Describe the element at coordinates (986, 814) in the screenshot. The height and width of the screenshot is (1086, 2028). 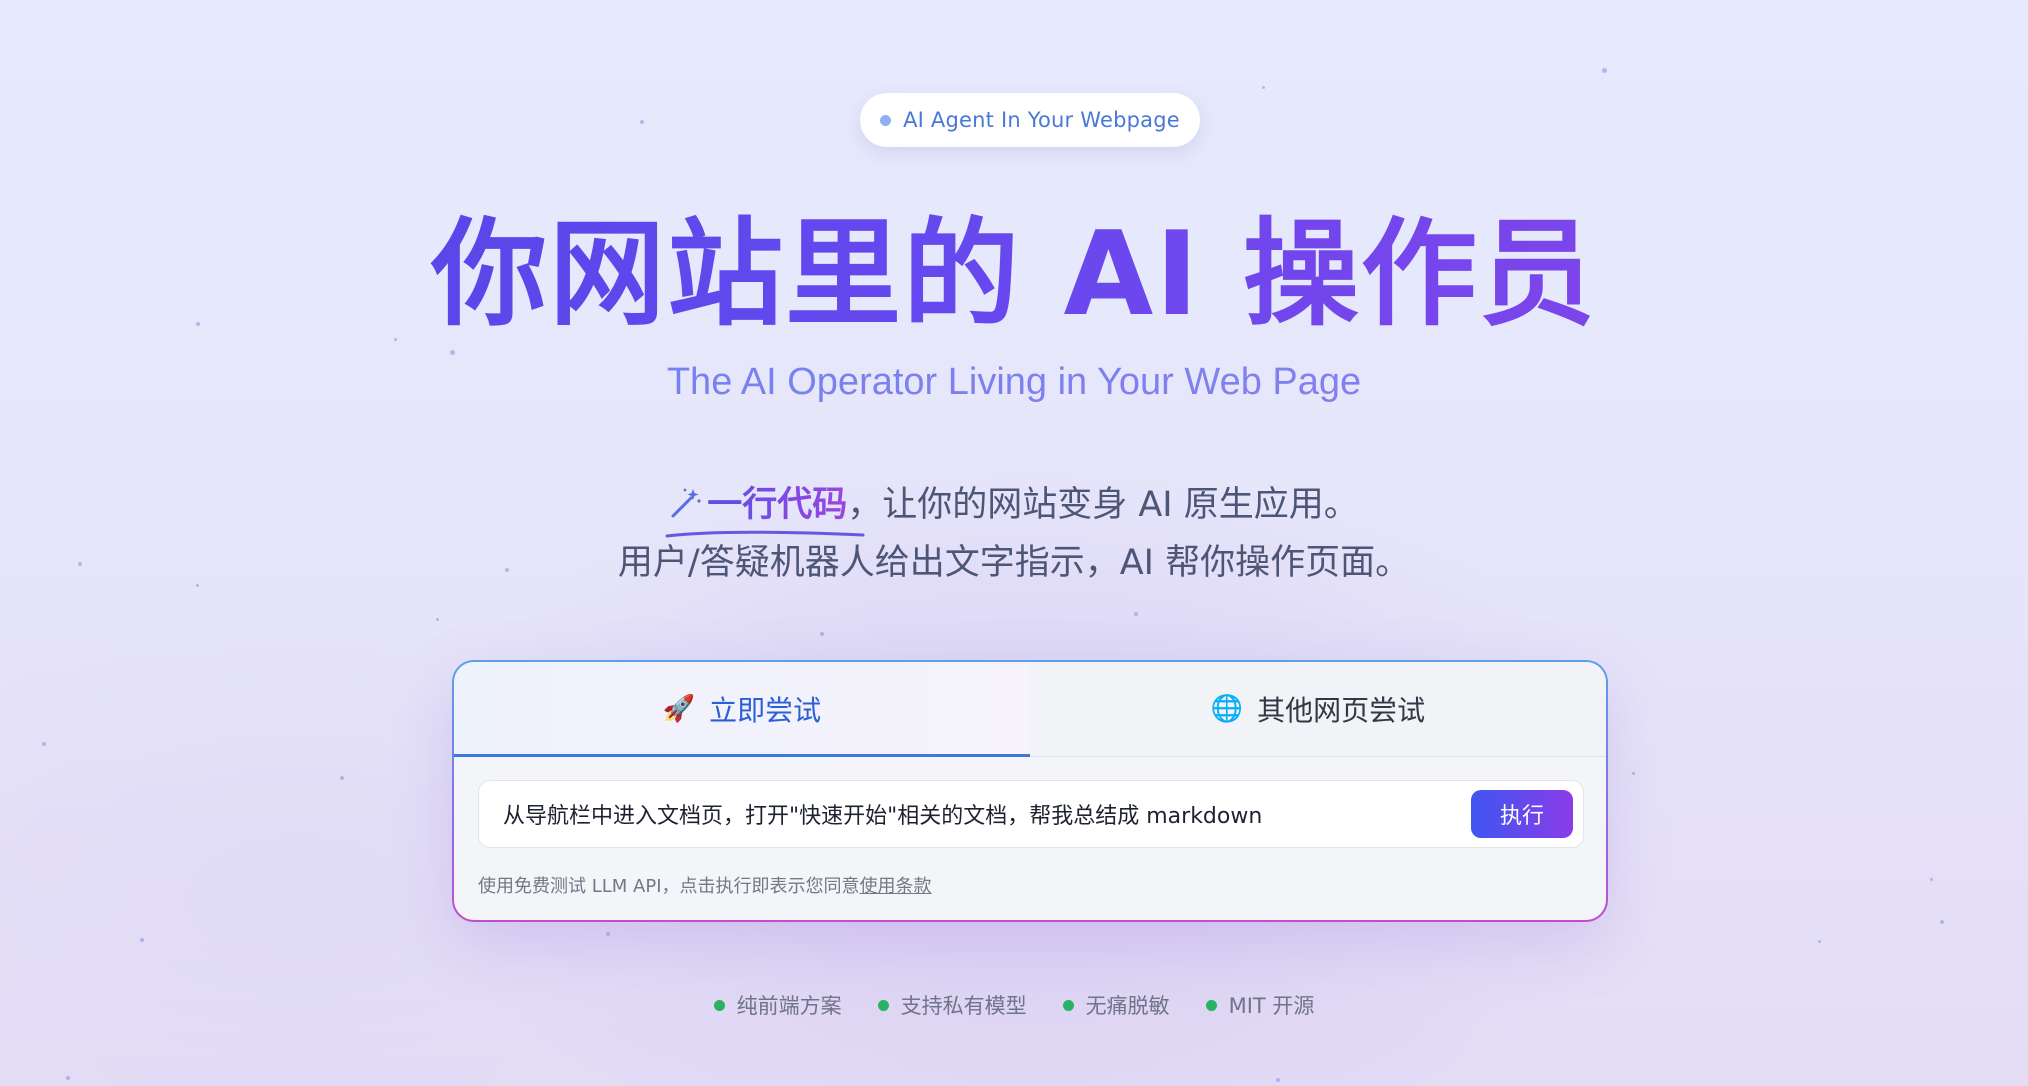
I see `task-input` at that location.